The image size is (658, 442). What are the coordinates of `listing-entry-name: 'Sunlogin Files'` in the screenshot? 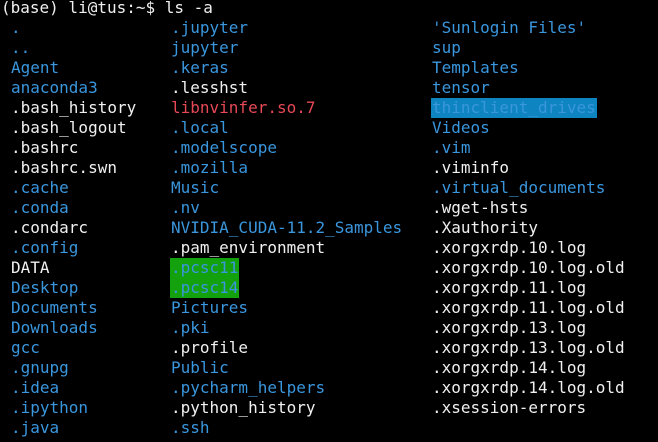 It's located at (509, 27).